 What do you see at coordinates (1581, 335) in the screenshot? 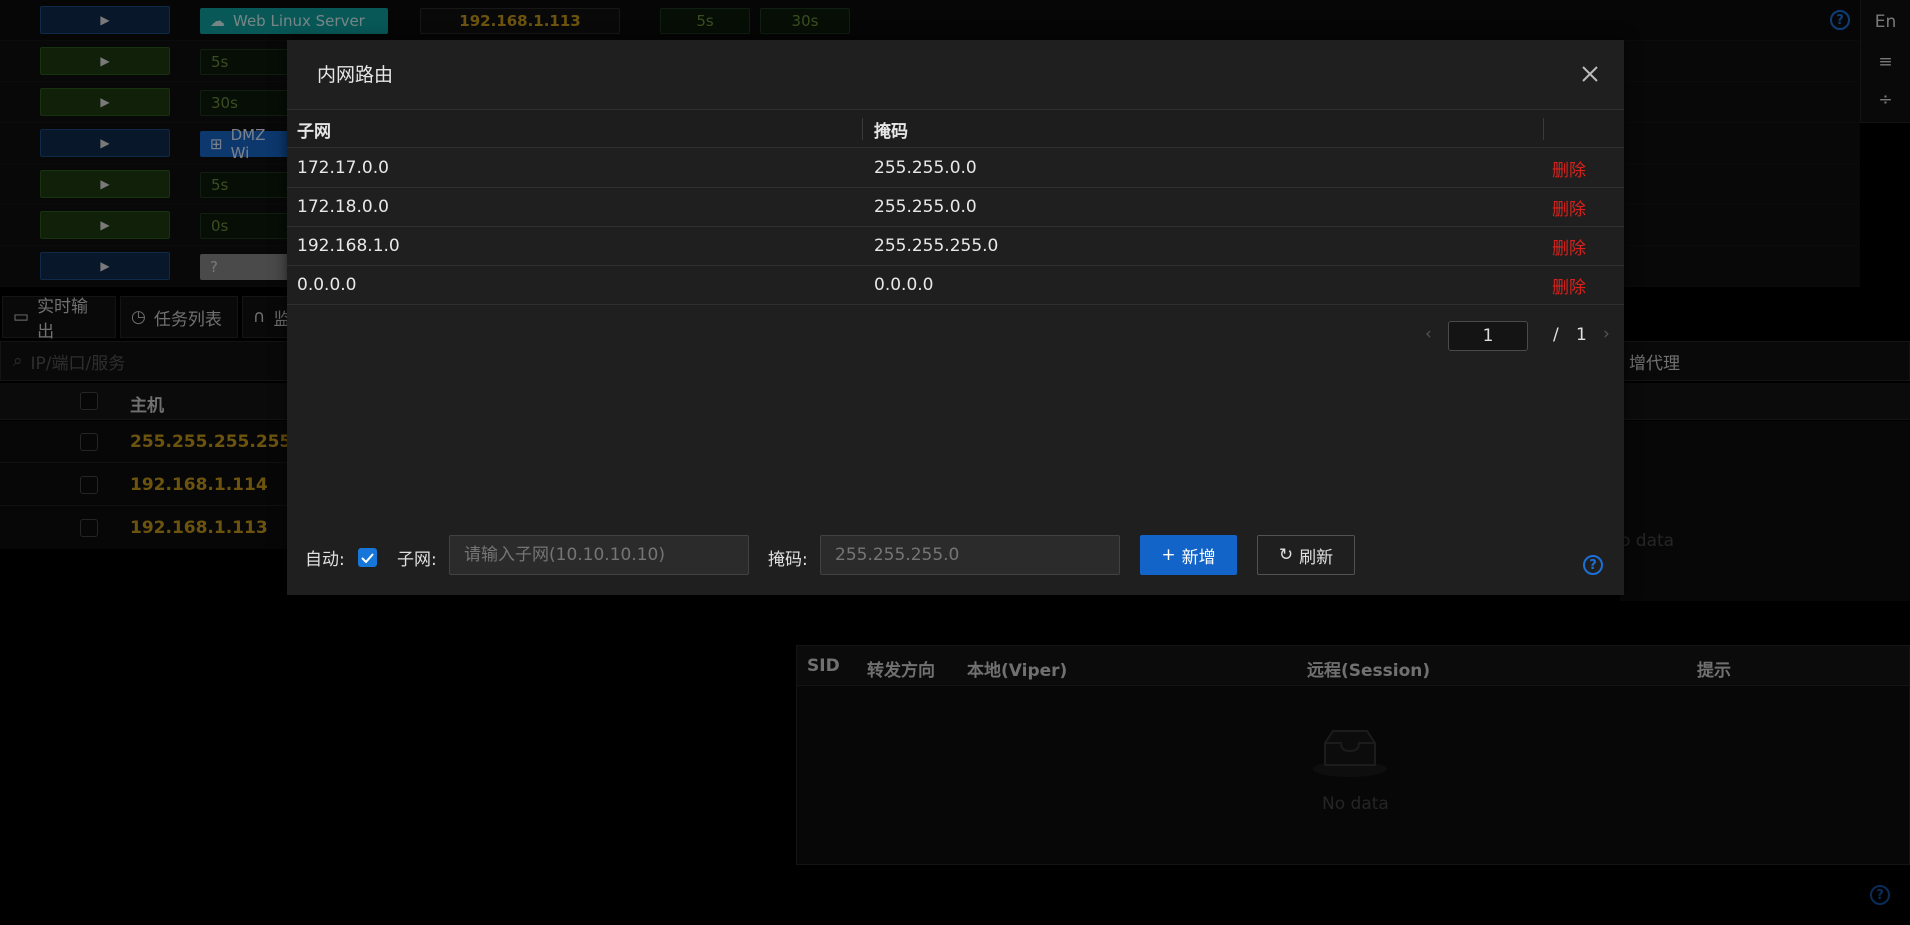
I see `page-total: 1` at bounding box center [1581, 335].